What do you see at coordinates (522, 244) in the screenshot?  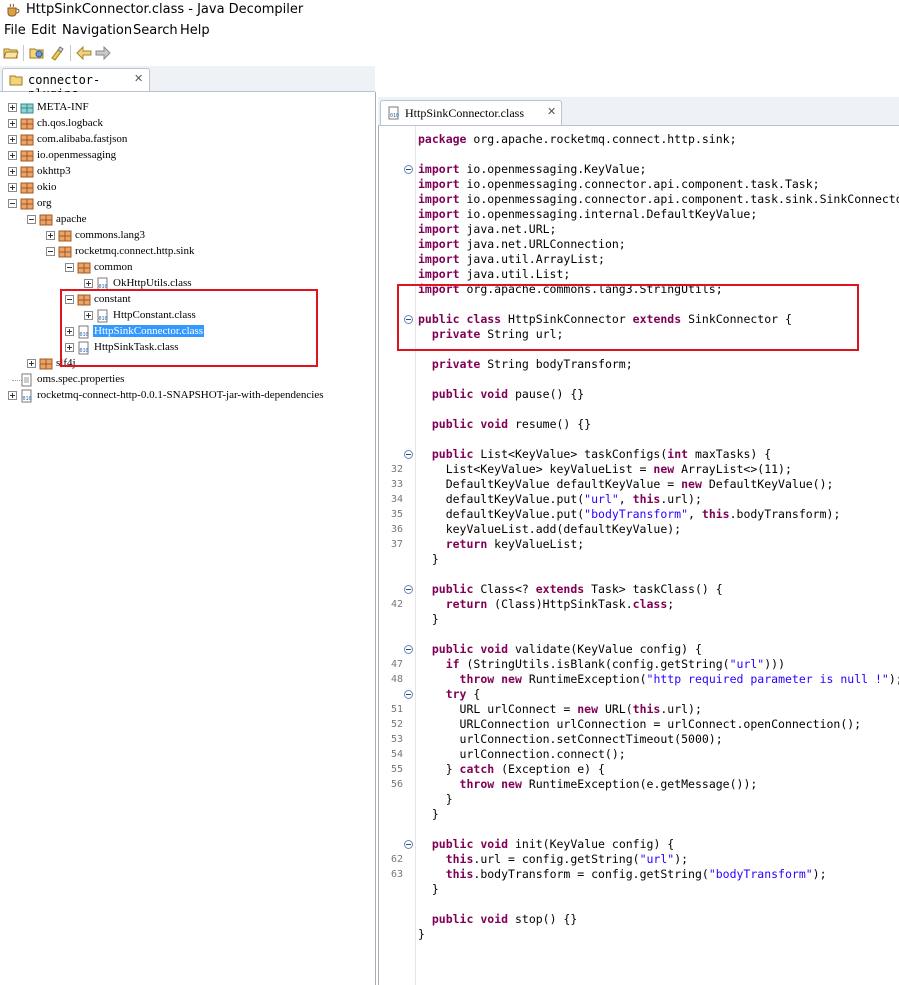 I see `code-line: import java.net.URLConnection;` at bounding box center [522, 244].